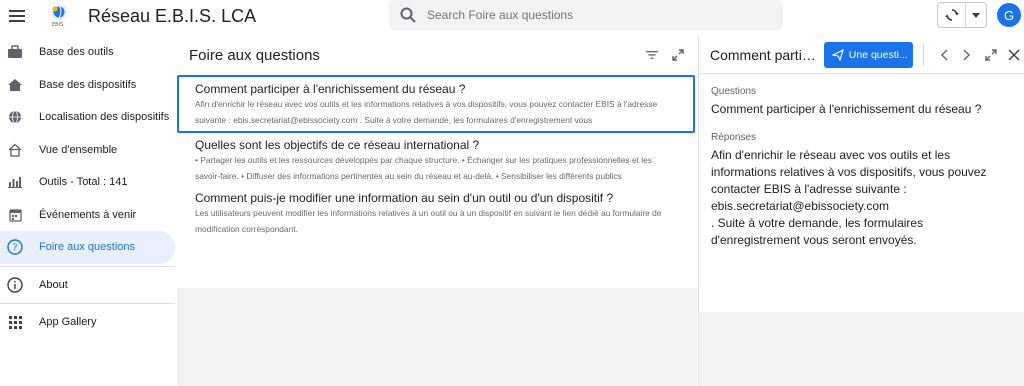 Image resolution: width=1024 pixels, height=386 pixels. I want to click on sidebar-item-foire-aux-questions: ? Foire aux questions, so click(87, 247).